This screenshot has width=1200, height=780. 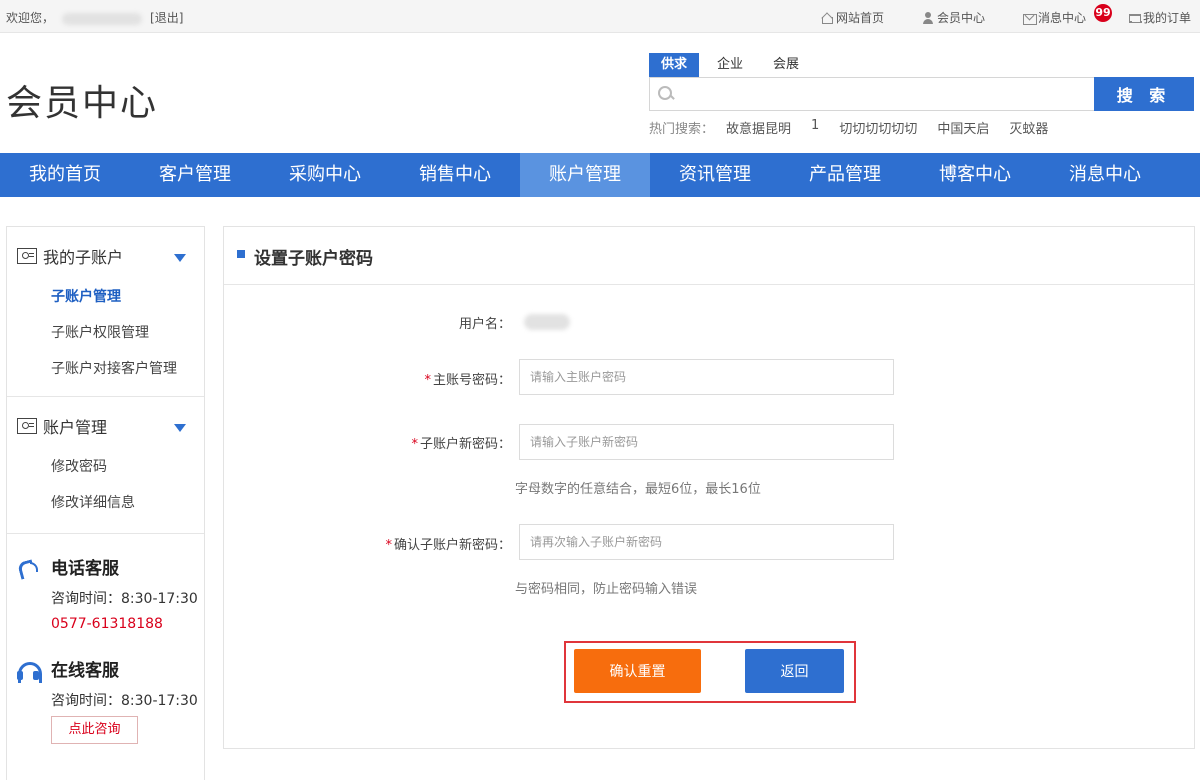 What do you see at coordinates (105, 369) in the screenshot?
I see `sidebar-item-subaccount-customers: 子账户对接客户管理` at bounding box center [105, 369].